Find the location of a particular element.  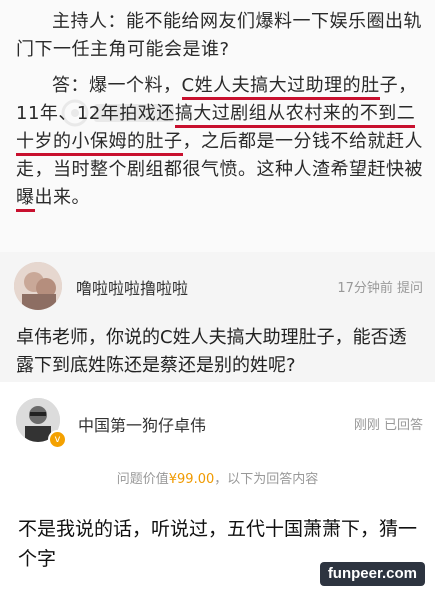

host-question-paragraph: 主持人：能不能给网友们爆料一下娱乐圈出轨门下一任主角可能会是谁? is located at coordinates (219, 35).